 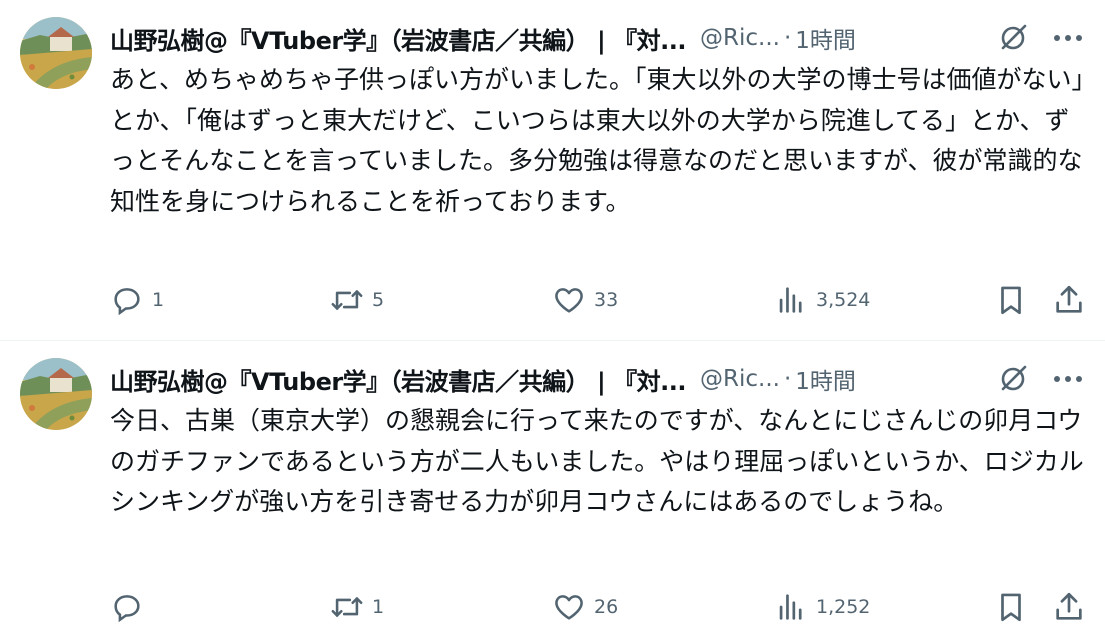 What do you see at coordinates (378, 300) in the screenshot?
I see `retweet-count: 5` at bounding box center [378, 300].